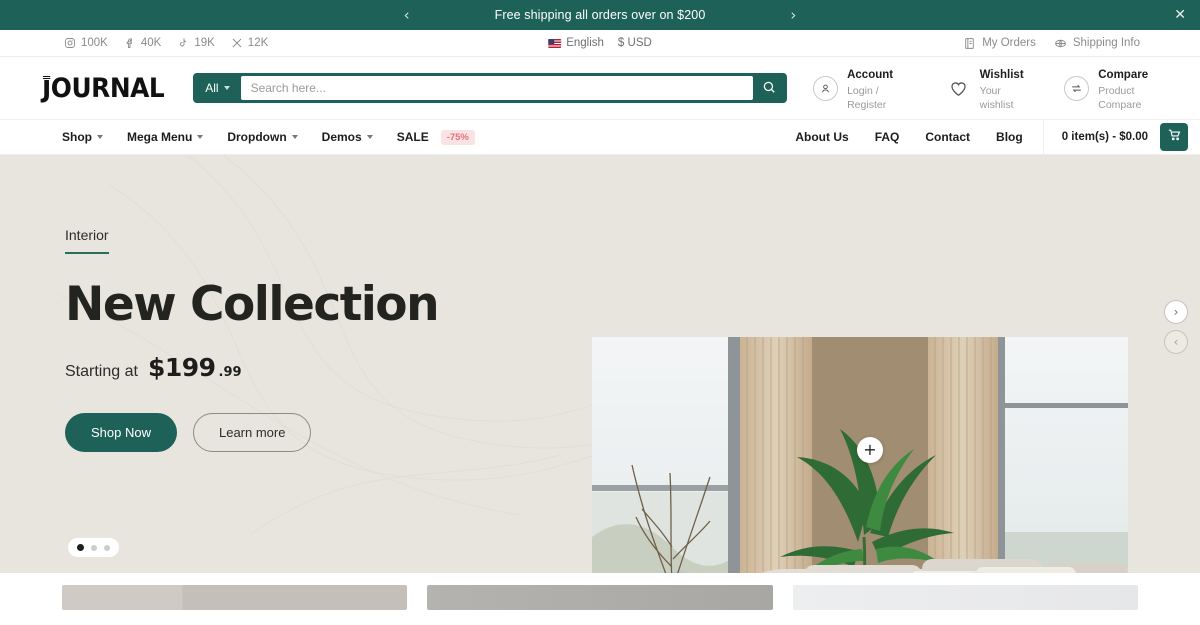 This screenshot has width=1200, height=625. I want to click on nav-item-demos-label: Demos, so click(341, 137).